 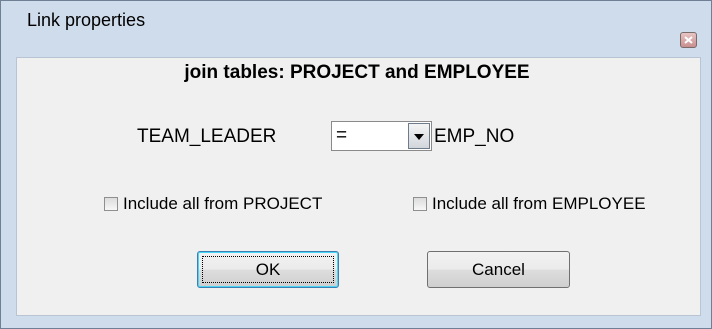 What do you see at coordinates (222, 204) in the screenshot?
I see `include-project-label: Include all from PROJECT` at bounding box center [222, 204].